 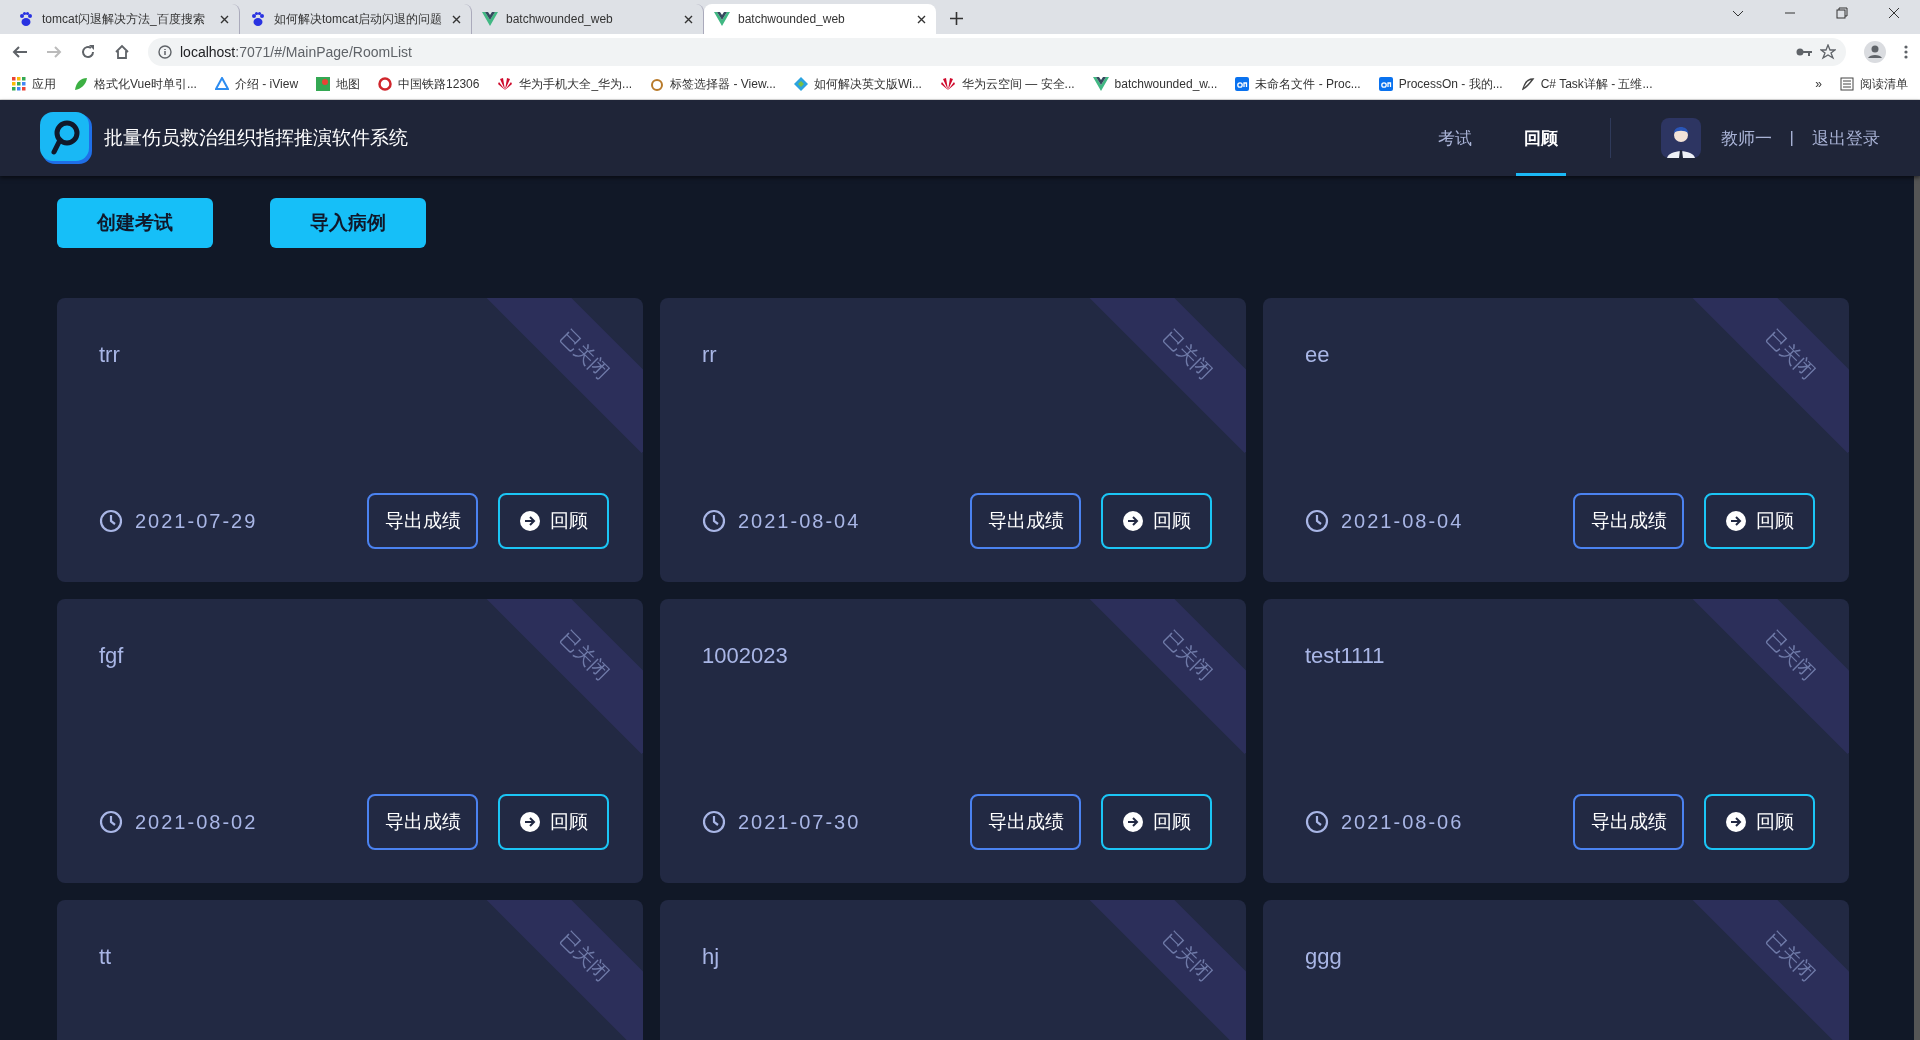 I want to click on bookmark: 介绍 - iView, so click(x=256, y=84).